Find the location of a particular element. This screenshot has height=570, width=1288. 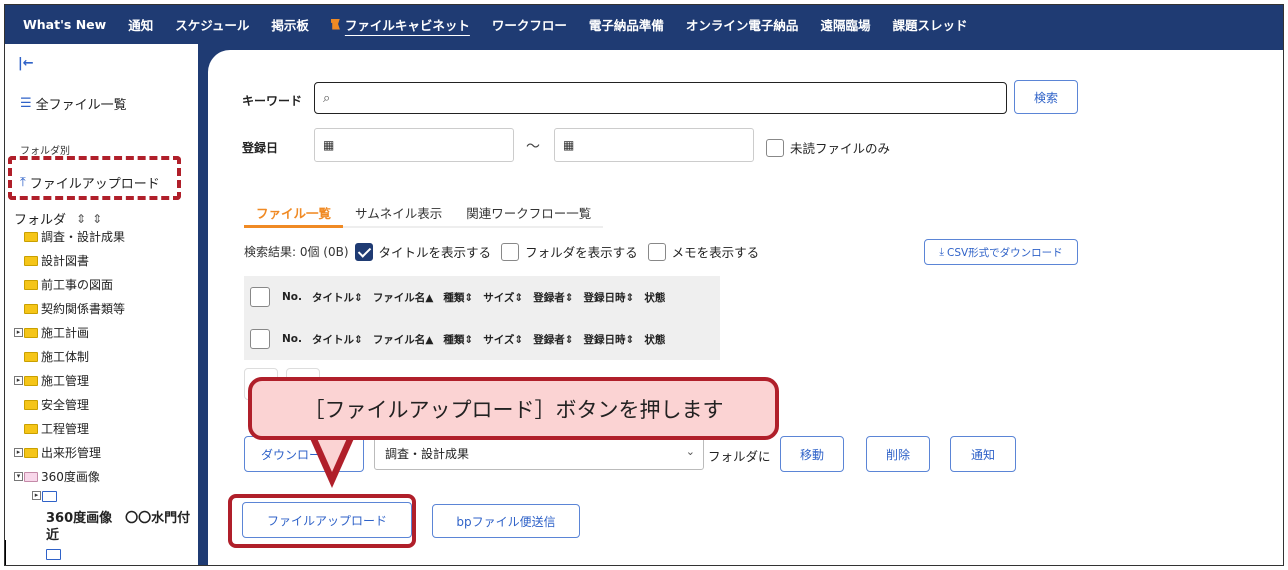

move-button: 移動 is located at coordinates (812, 454).